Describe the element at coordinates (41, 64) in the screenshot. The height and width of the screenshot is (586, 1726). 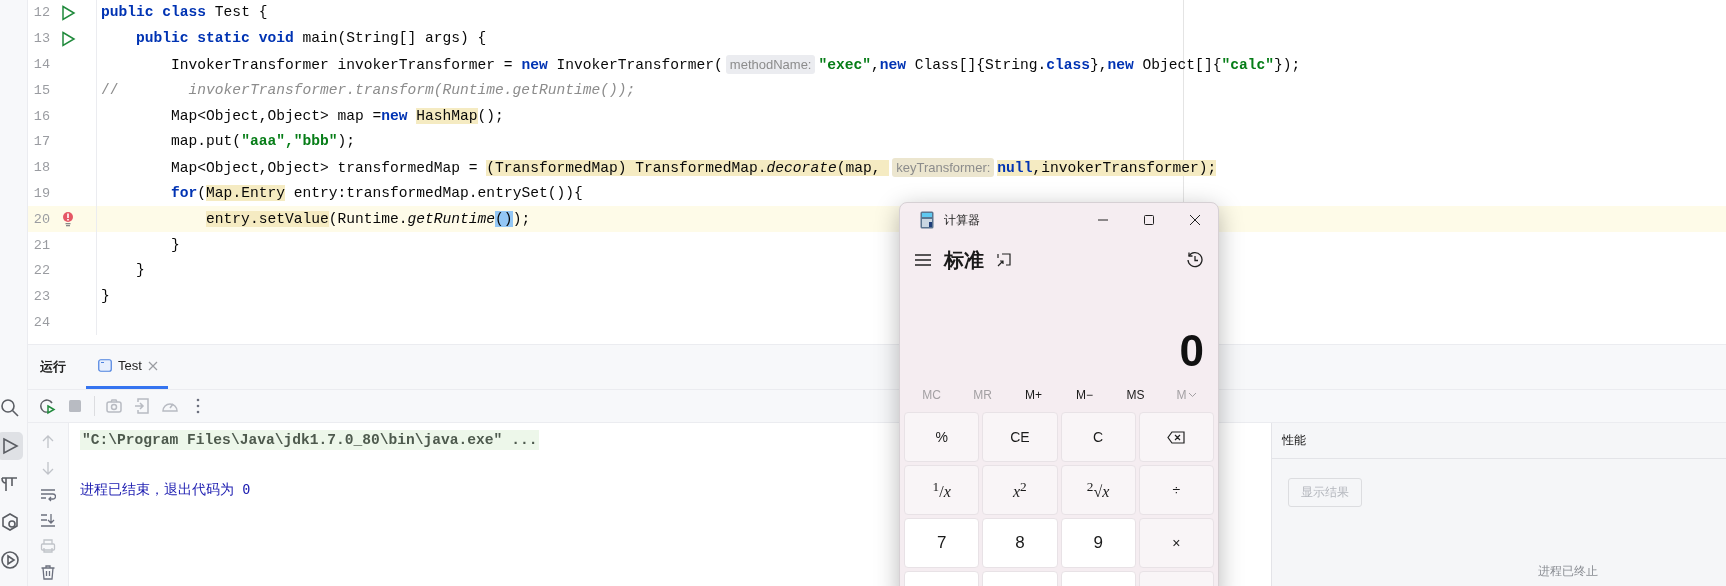
I see `line-number: 14` at that location.